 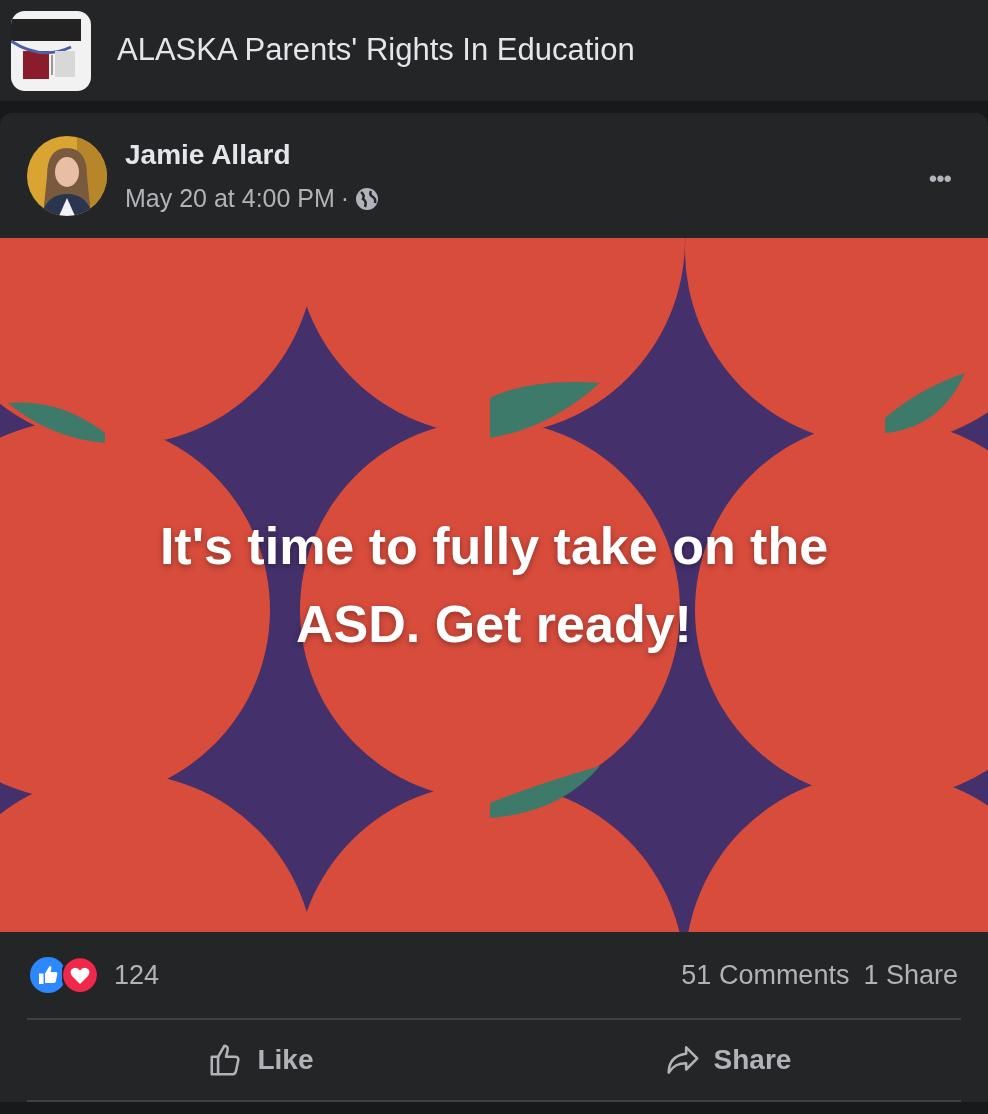 I want to click on shares-count: 1 Share, so click(x=910, y=975).